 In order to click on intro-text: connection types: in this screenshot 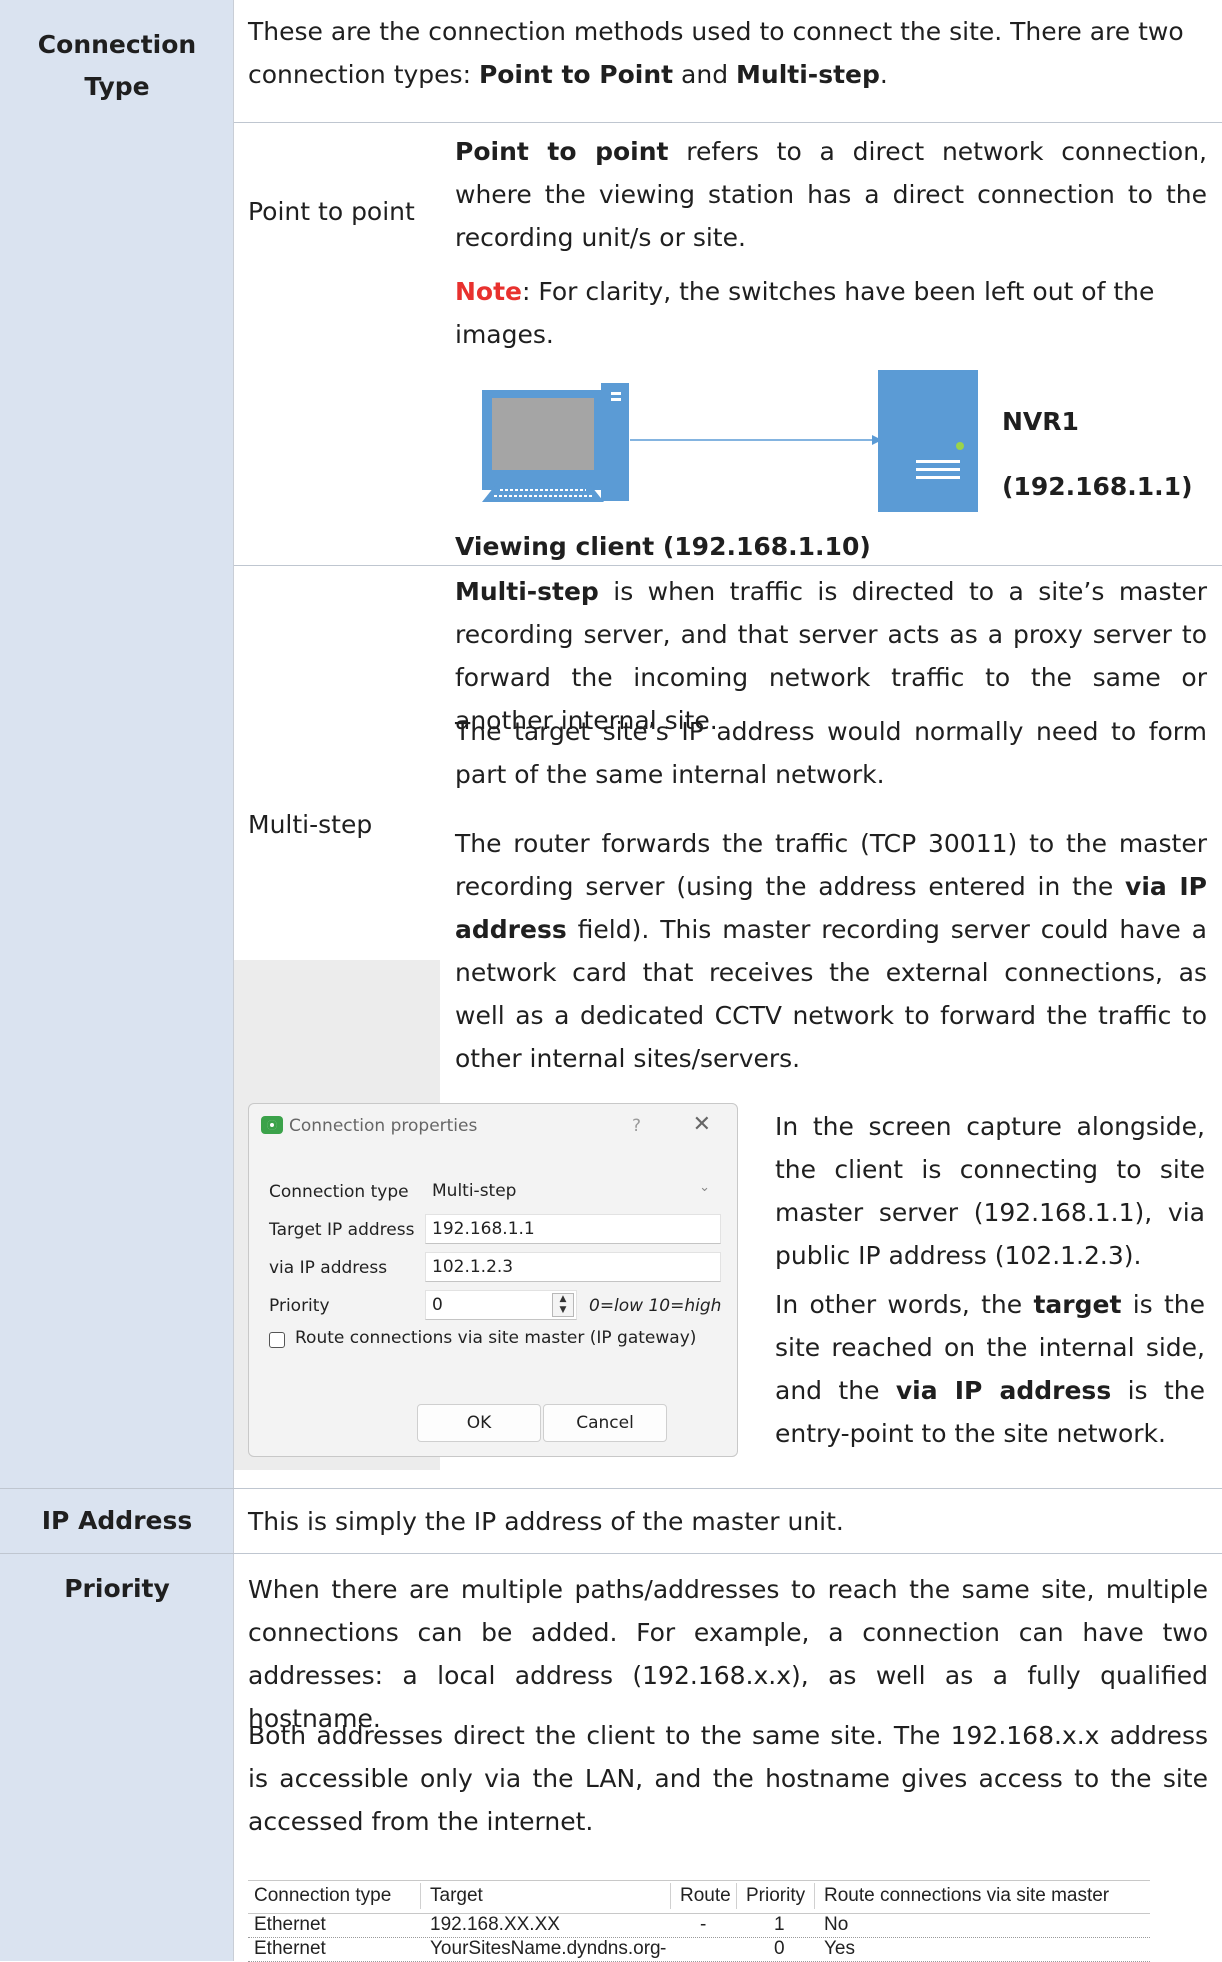, I will do `click(363, 74)`.